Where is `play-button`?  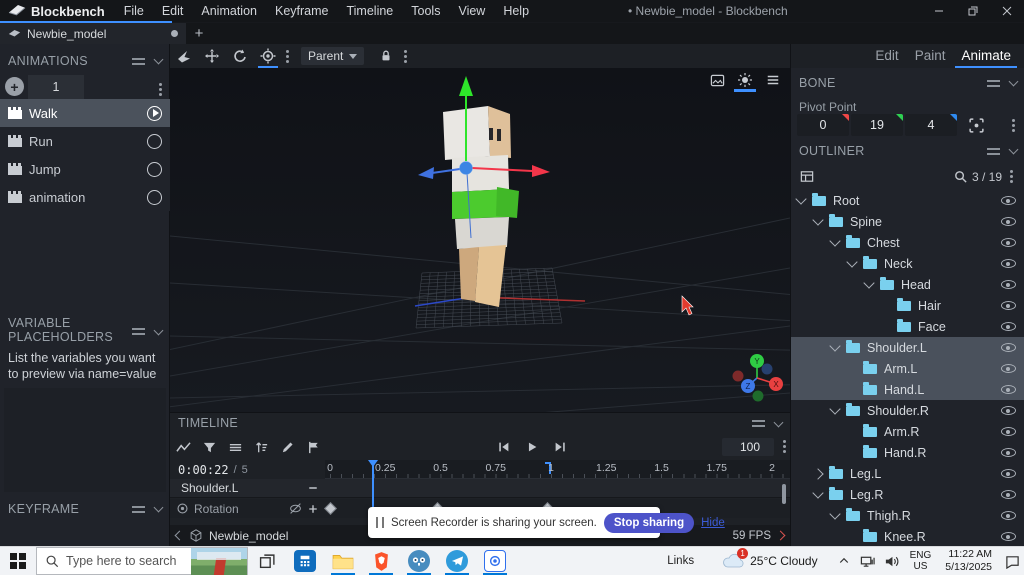 play-button is located at coordinates (532, 447).